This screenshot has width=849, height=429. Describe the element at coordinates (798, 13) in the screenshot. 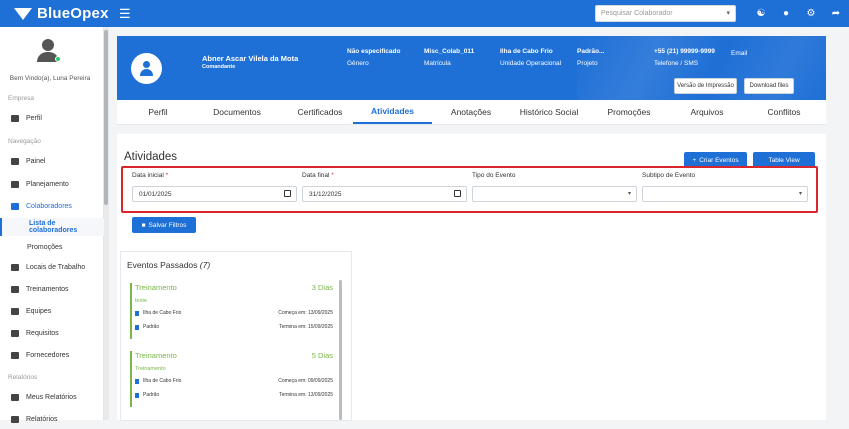

I see `top-icons: ☯ ● ⚙ ➦` at that location.